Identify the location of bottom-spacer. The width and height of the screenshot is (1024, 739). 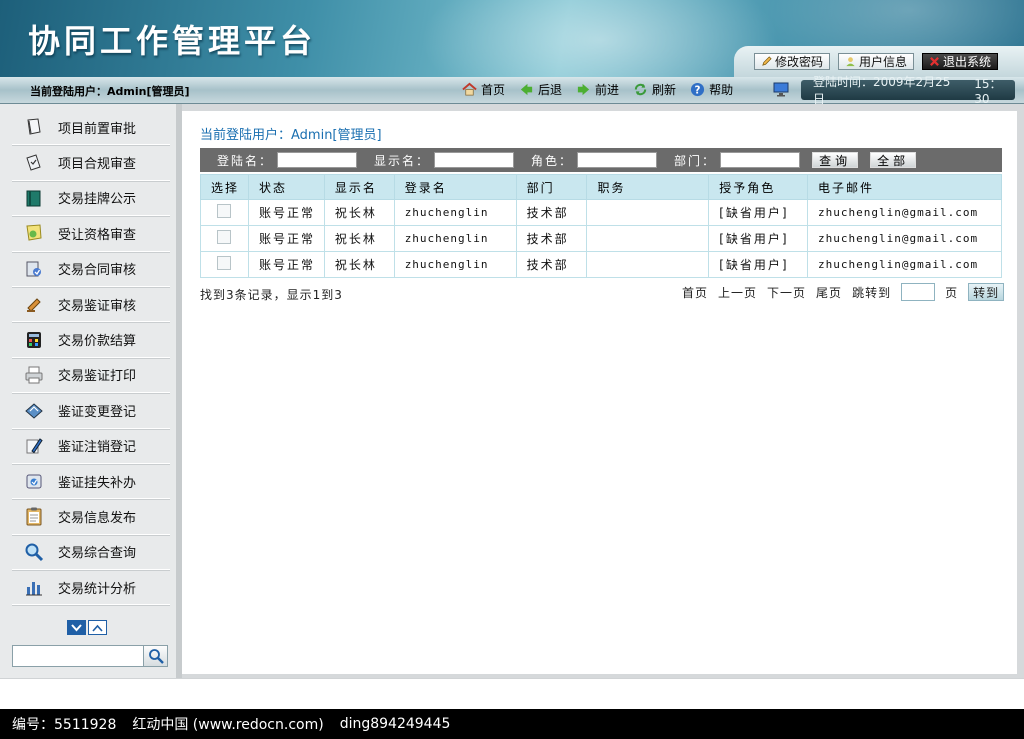
(512, 693).